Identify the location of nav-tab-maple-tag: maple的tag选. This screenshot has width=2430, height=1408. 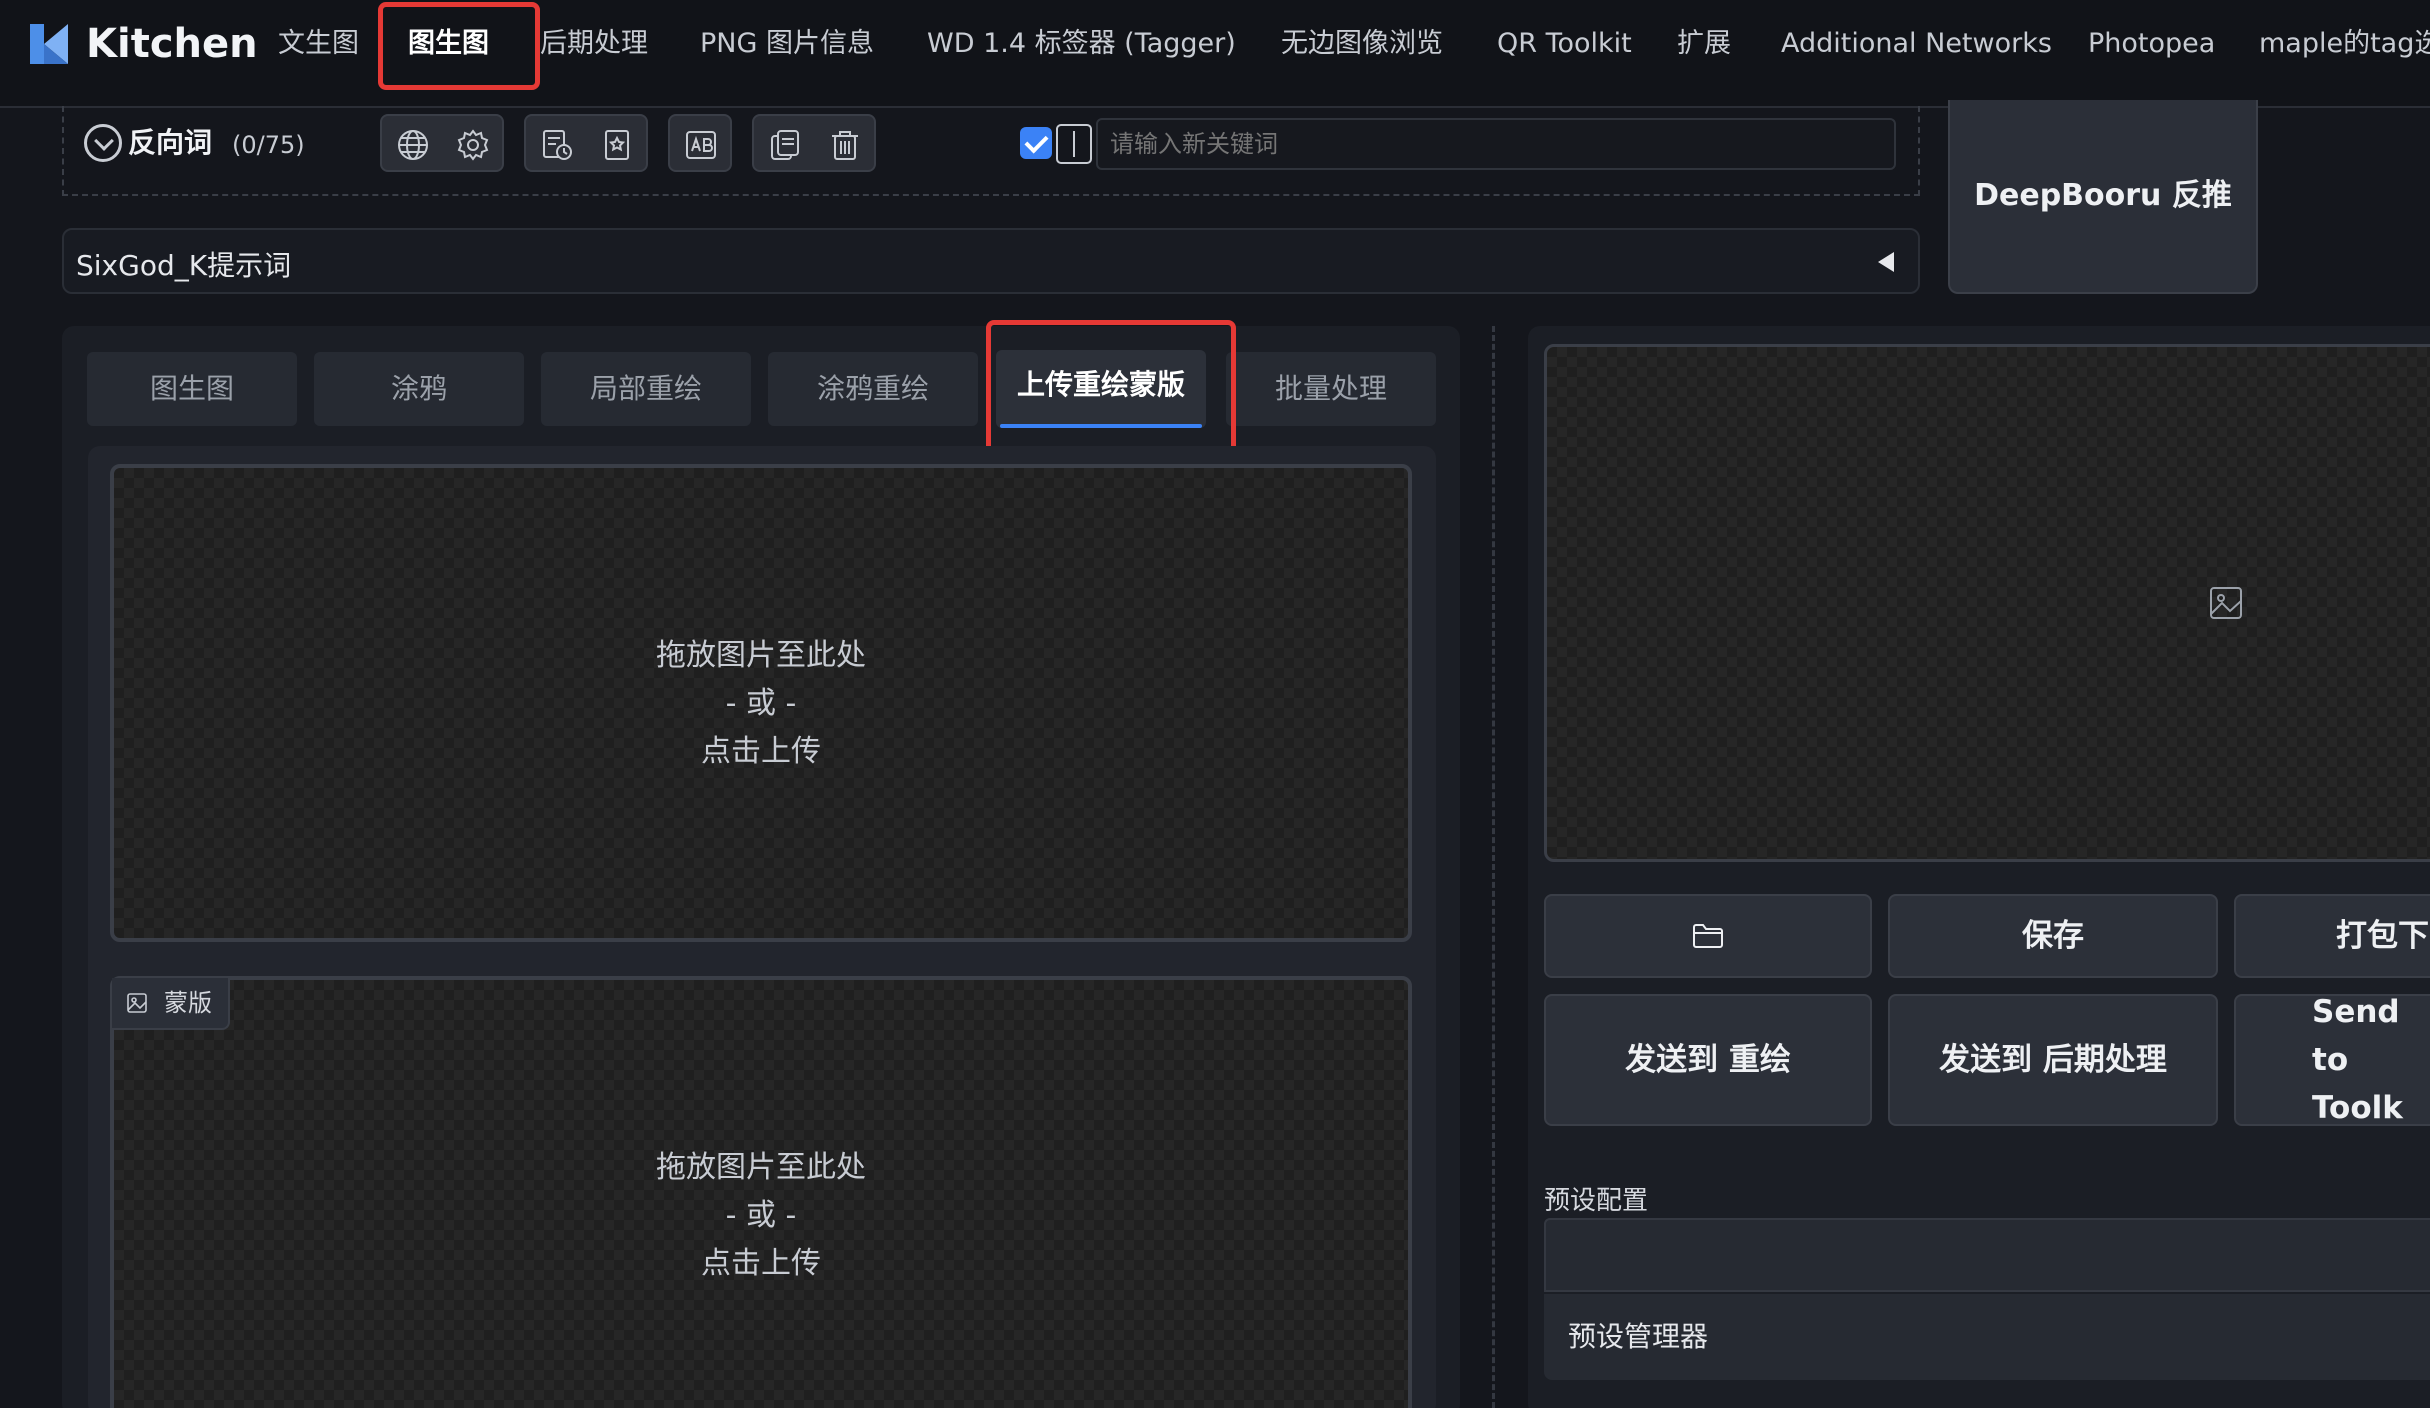
(2344, 44).